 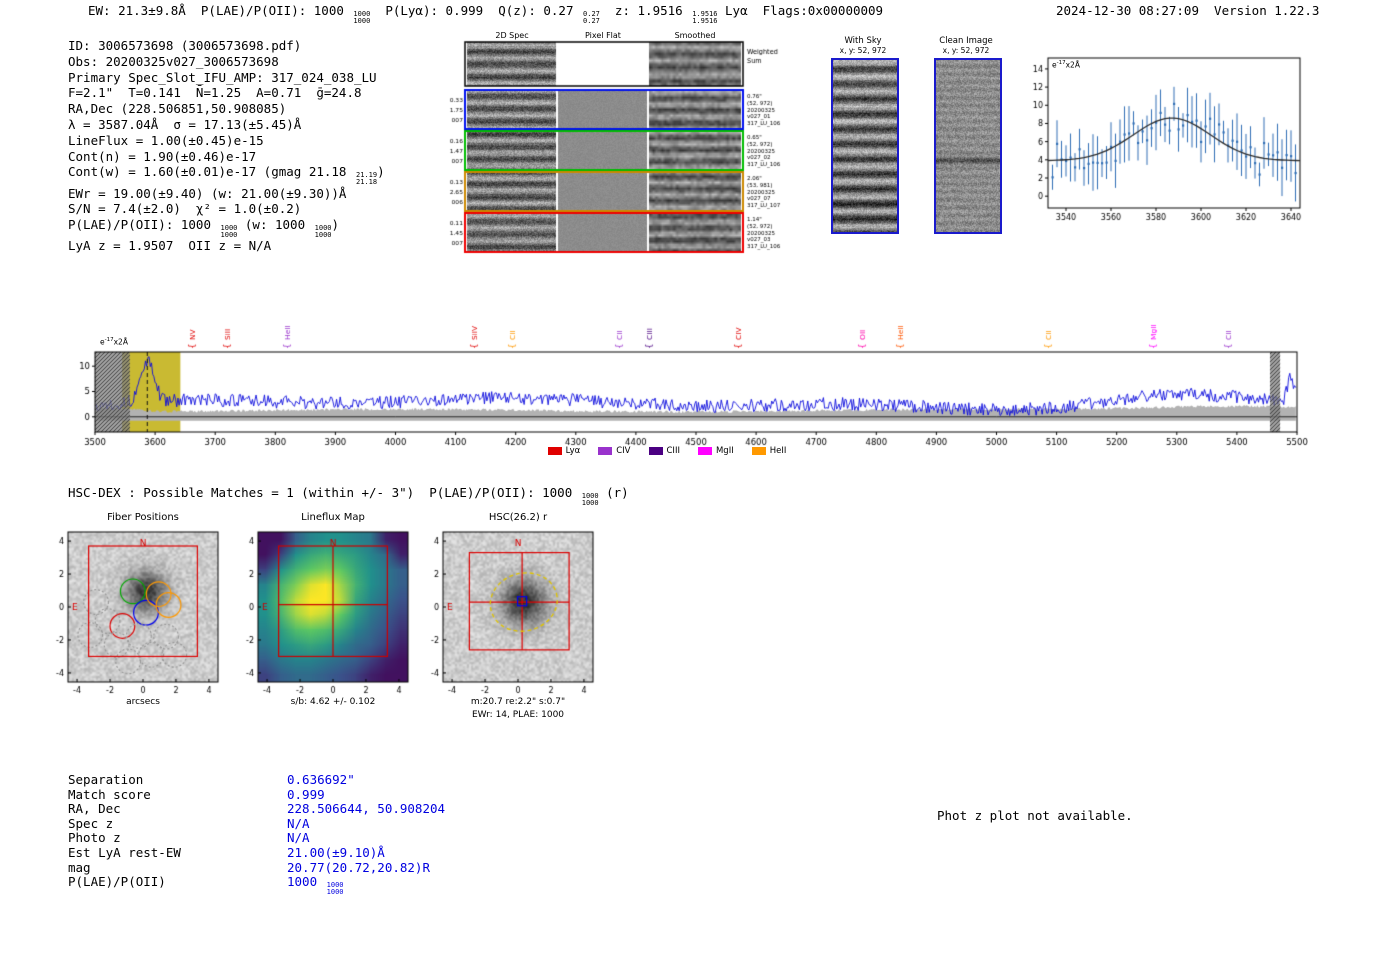 What do you see at coordinates (724, 451) in the screenshot?
I see `legend-label-mgii: MgII` at bounding box center [724, 451].